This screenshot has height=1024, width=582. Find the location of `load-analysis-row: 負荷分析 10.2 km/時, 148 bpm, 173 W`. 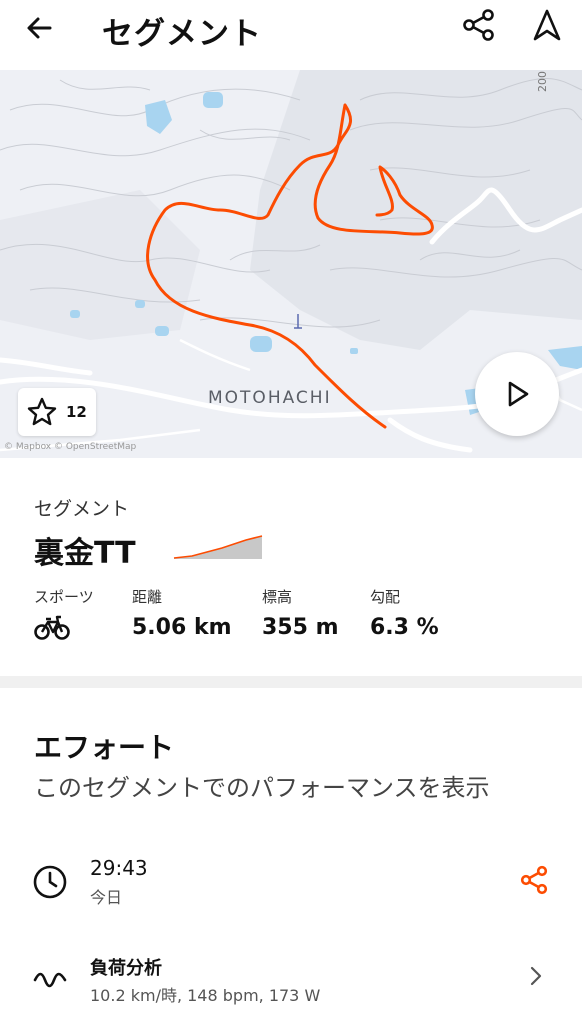

load-analysis-row: 負荷分析 10.2 km/時, 148 bpm, 173 W is located at coordinates (291, 979).